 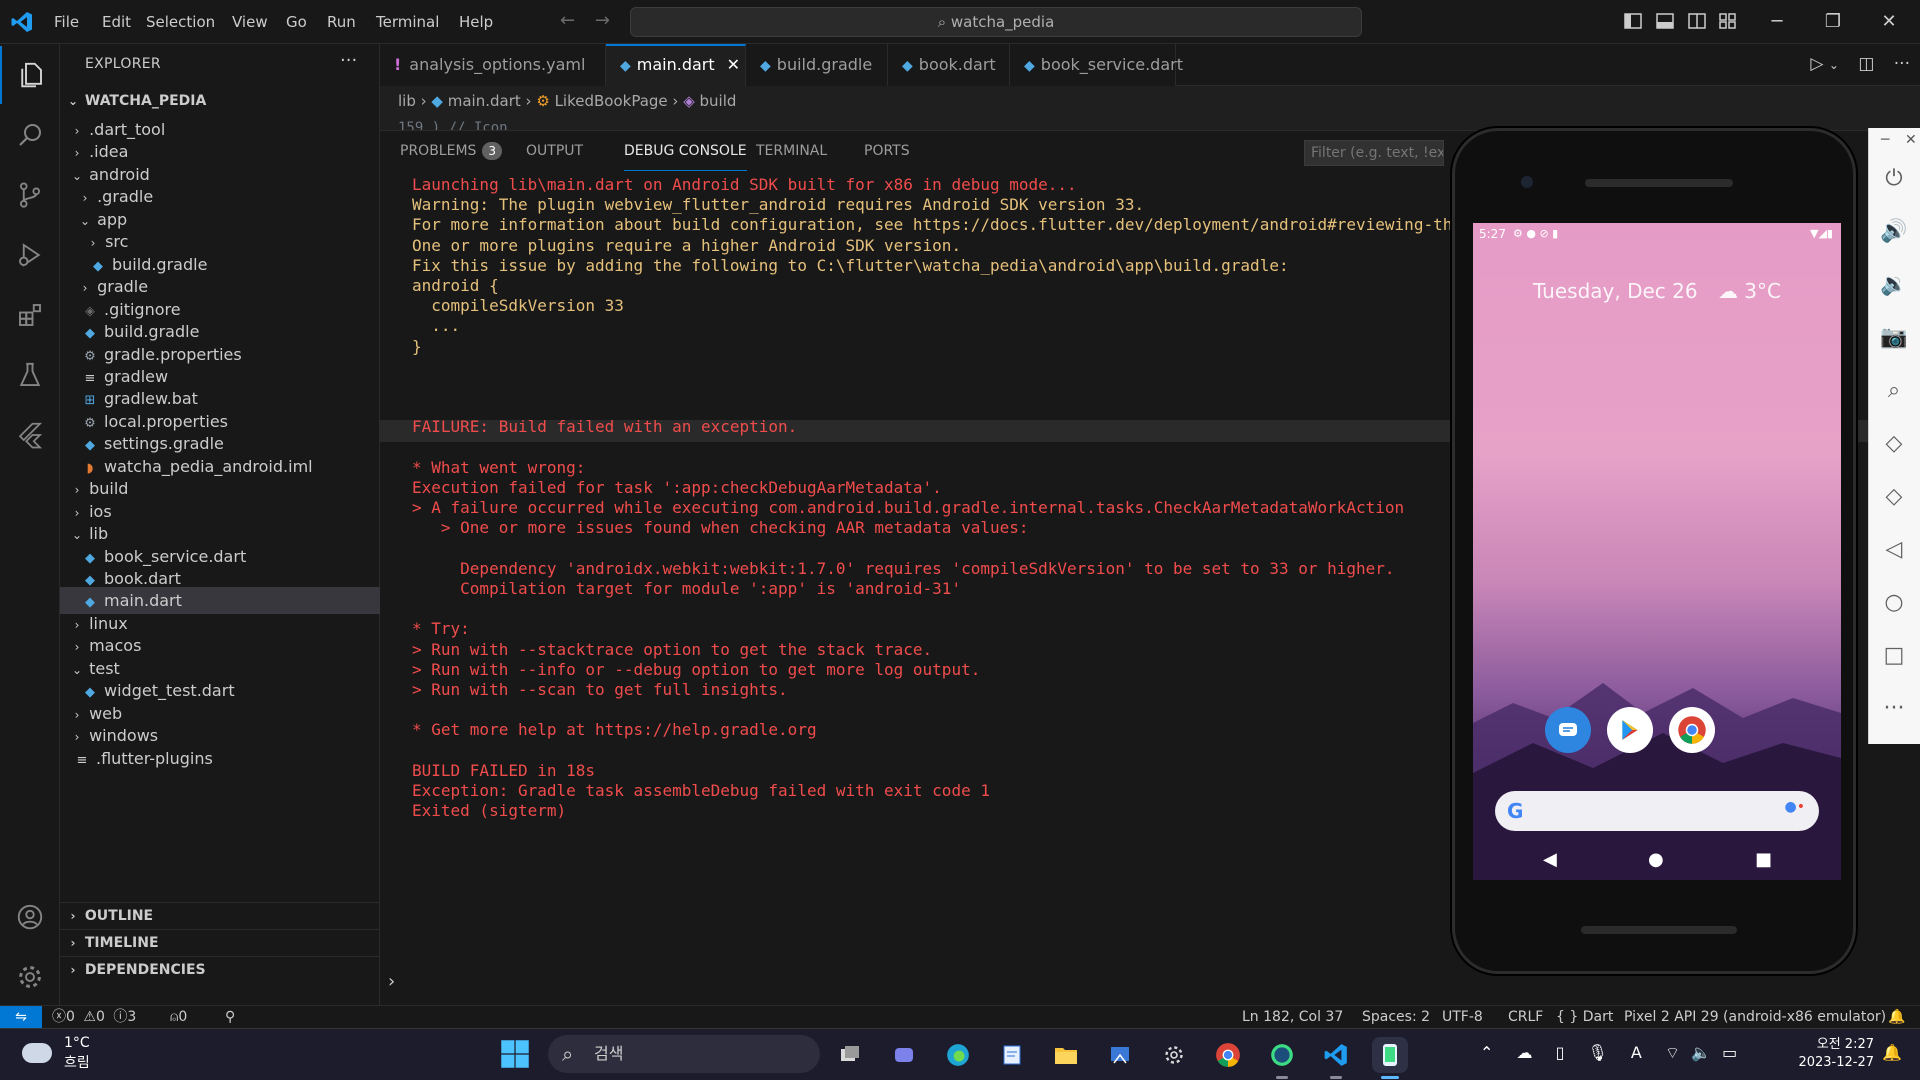 What do you see at coordinates (1396, 1017) in the screenshot?
I see `indentation-status: Spaces: 2` at bounding box center [1396, 1017].